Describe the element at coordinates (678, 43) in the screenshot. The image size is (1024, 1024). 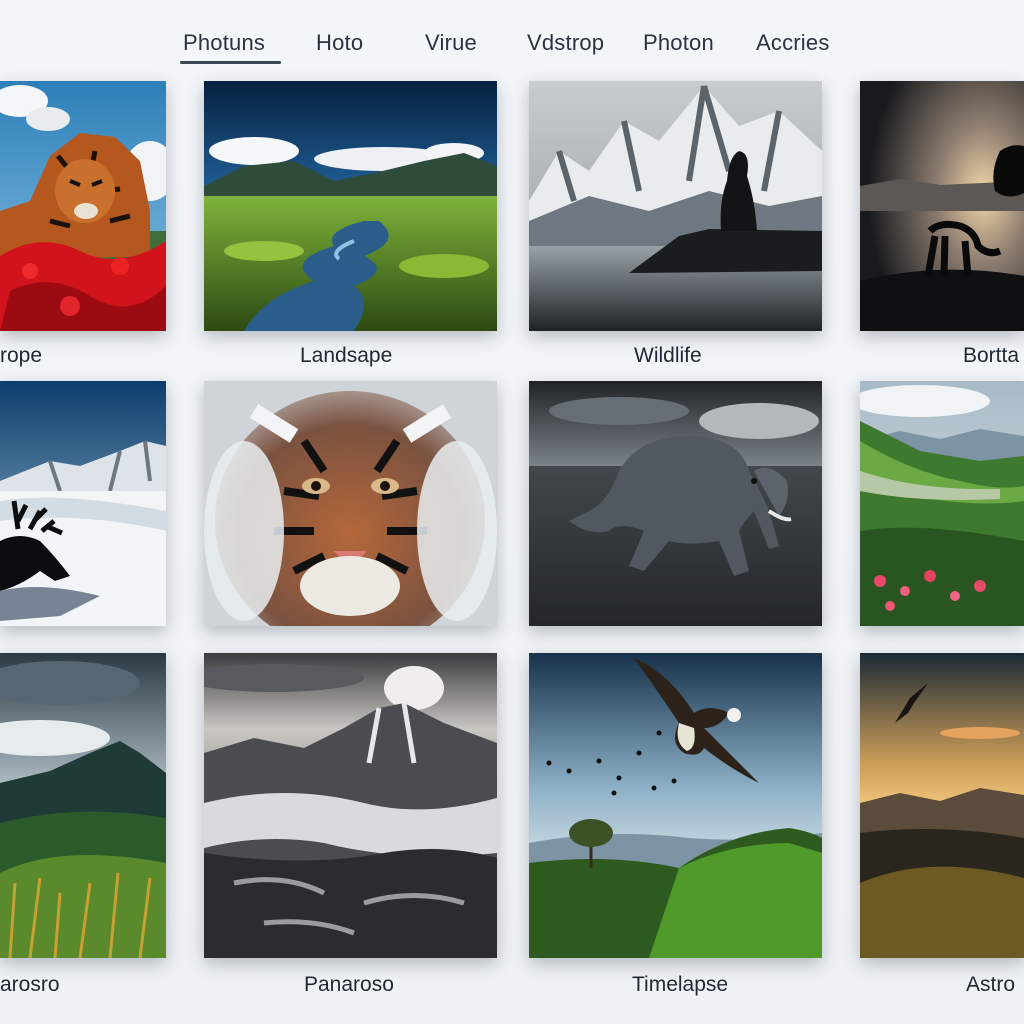
I see `tab-photon: Photon` at that location.